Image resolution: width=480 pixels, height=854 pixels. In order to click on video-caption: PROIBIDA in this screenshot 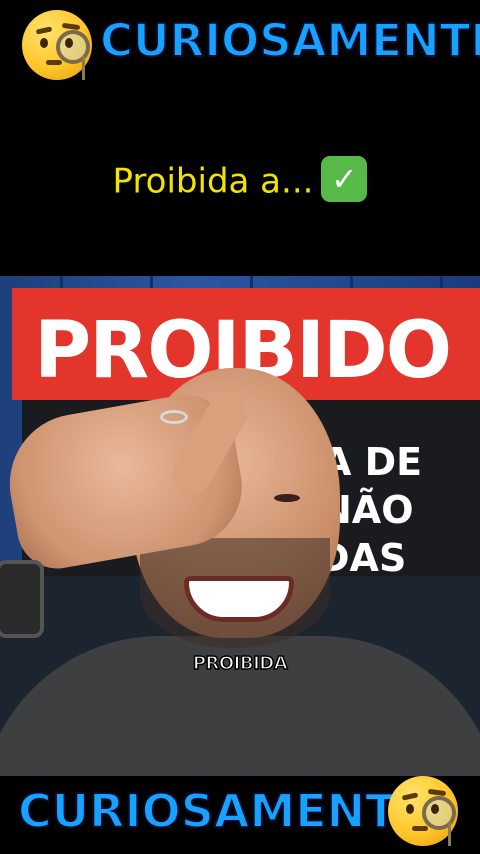, I will do `click(240, 663)`.